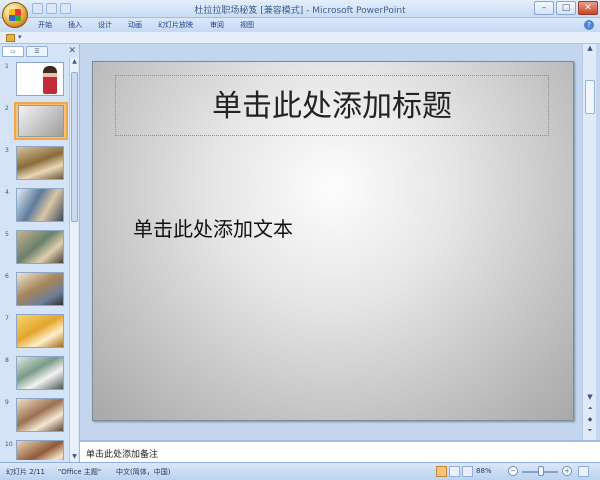 The height and width of the screenshot is (480, 600). Describe the element at coordinates (583, 471) in the screenshot. I see `fit-to-window-icon` at that location.